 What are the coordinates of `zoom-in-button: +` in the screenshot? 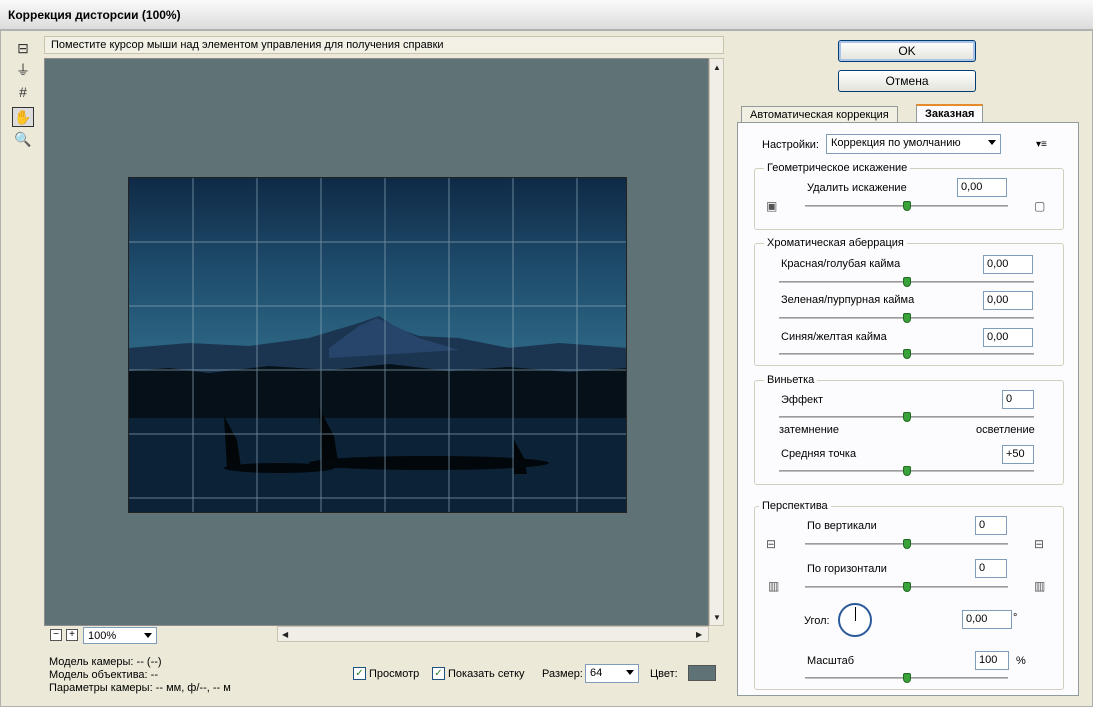 It's located at (72, 635).